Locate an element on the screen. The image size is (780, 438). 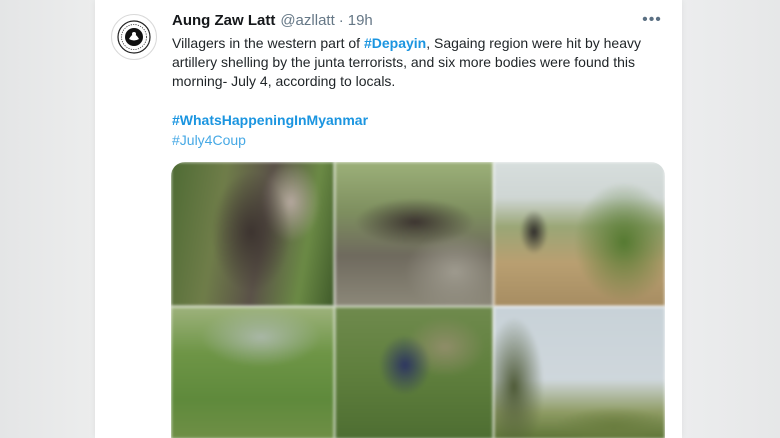
more-options-icon: ••• is located at coordinates (652, 20).